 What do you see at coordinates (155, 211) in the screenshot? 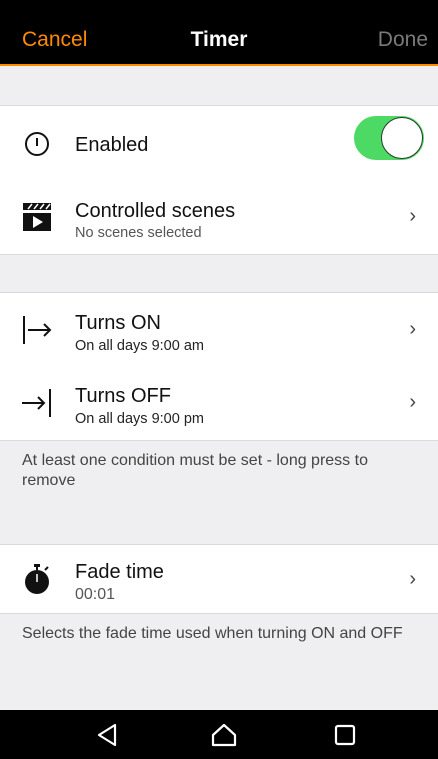
I see `controlled-scenes-label: Controlled scenes` at bounding box center [155, 211].